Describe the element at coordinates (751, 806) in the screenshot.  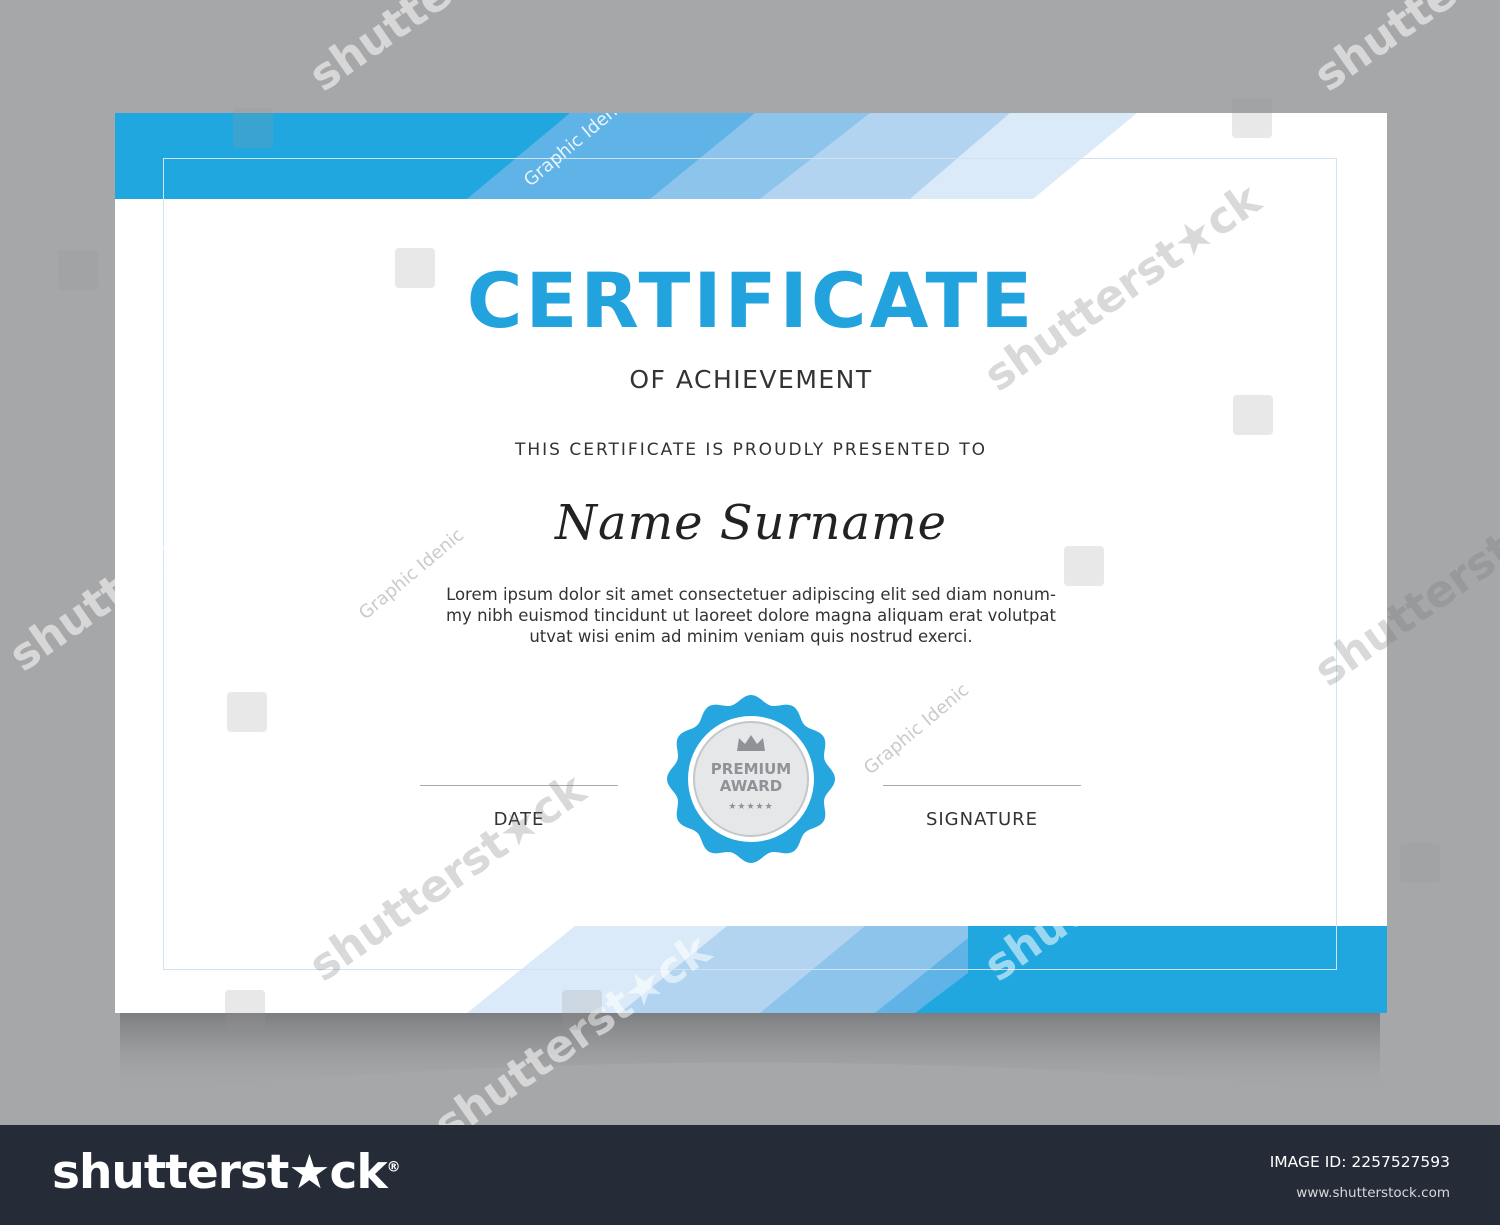
I see `seal-stars: ★★★★★` at that location.